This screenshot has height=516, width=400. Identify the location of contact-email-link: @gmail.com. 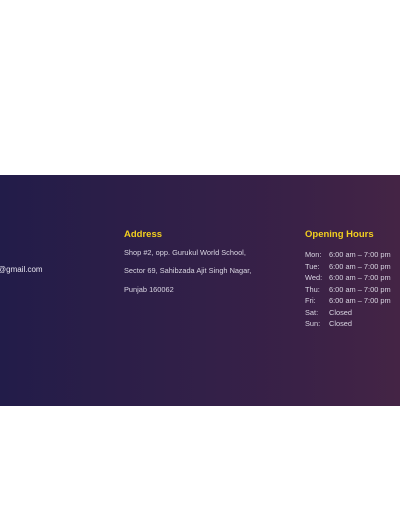
(21, 269).